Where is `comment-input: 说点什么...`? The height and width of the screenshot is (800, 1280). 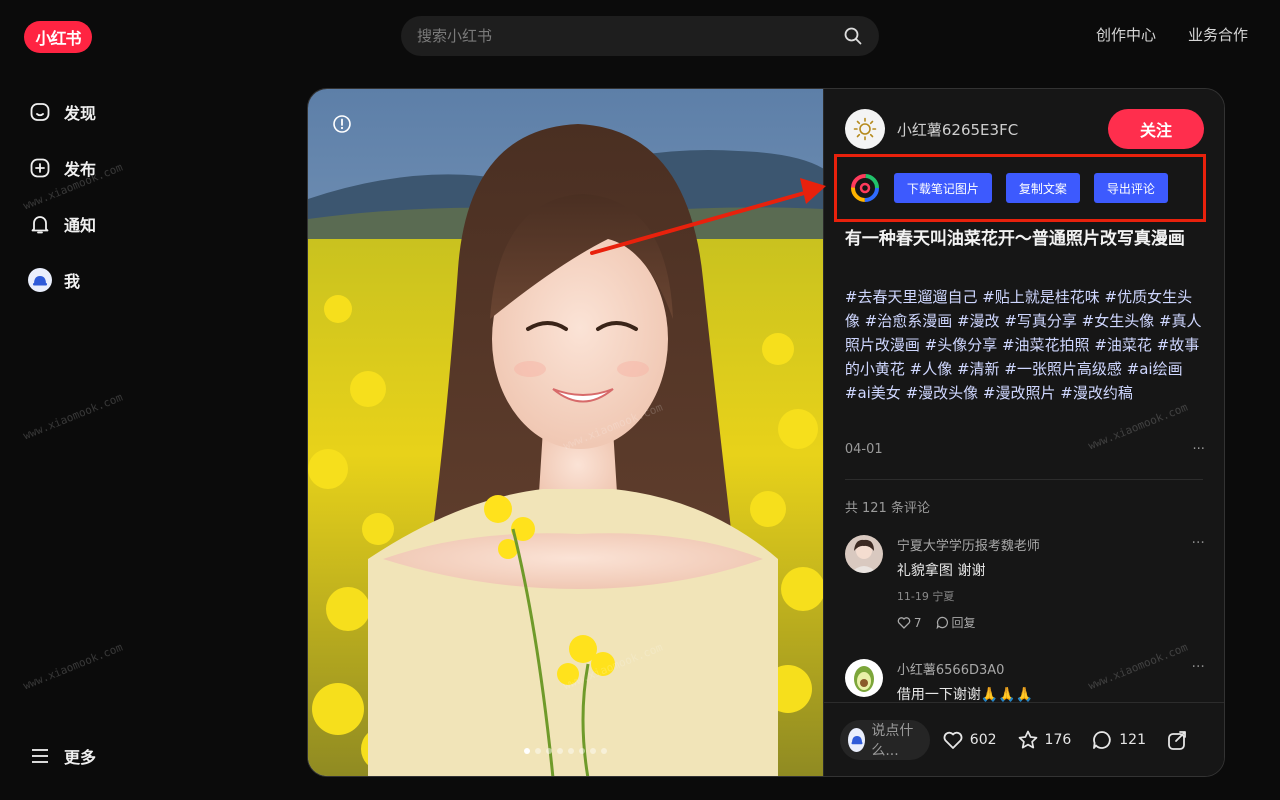 comment-input: 说点什么... is located at coordinates (884, 739).